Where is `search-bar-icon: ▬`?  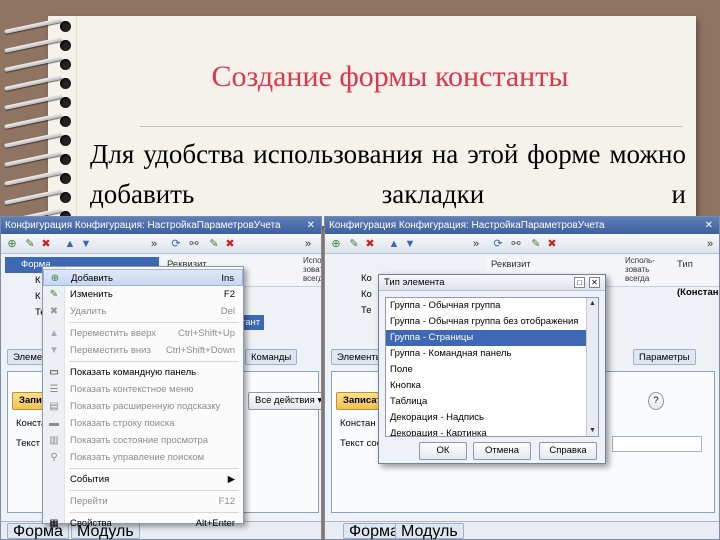
search-bar-icon: ▬ is located at coordinates (54, 423).